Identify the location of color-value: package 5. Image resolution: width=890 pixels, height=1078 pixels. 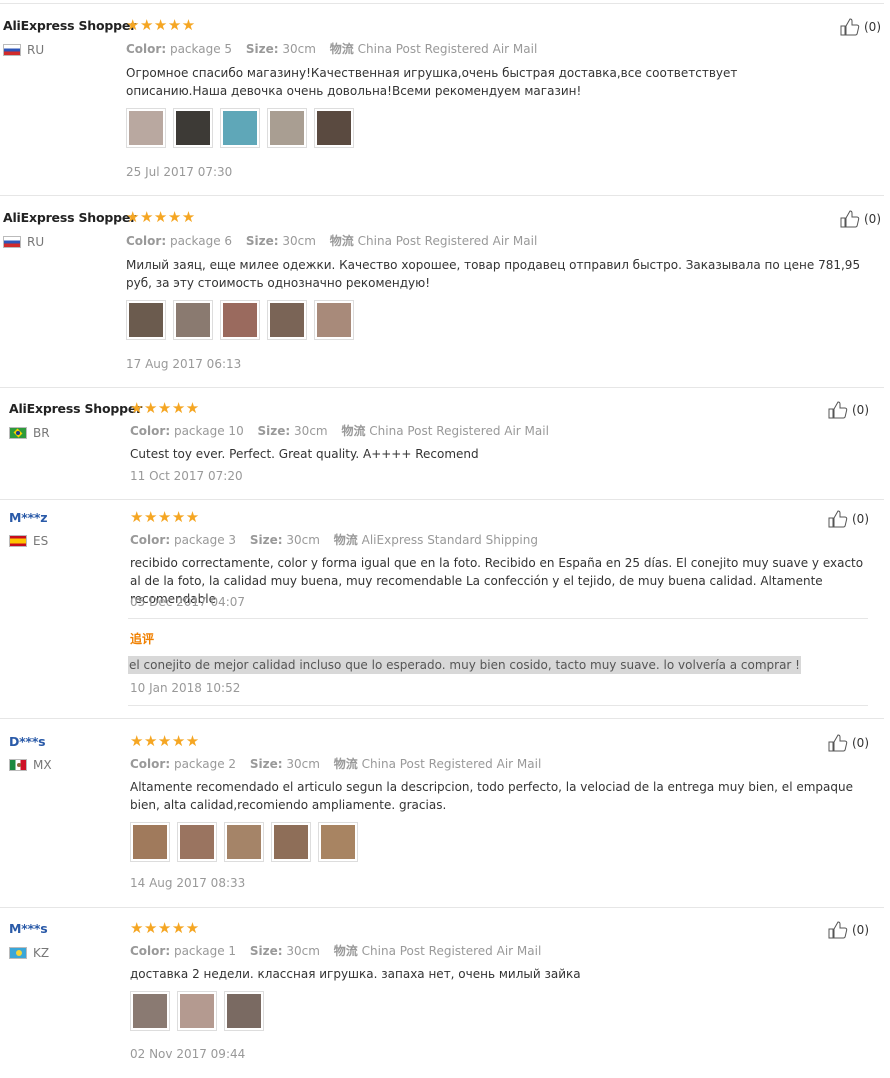
(201, 49).